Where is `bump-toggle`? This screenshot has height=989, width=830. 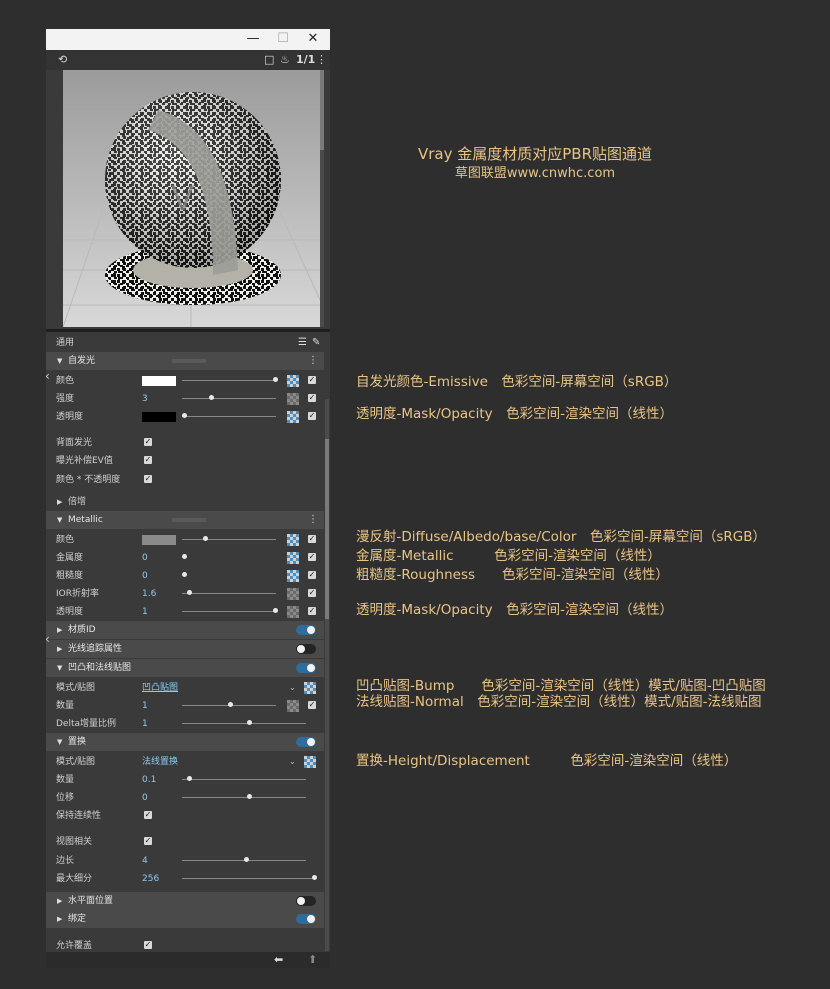 bump-toggle is located at coordinates (306, 668).